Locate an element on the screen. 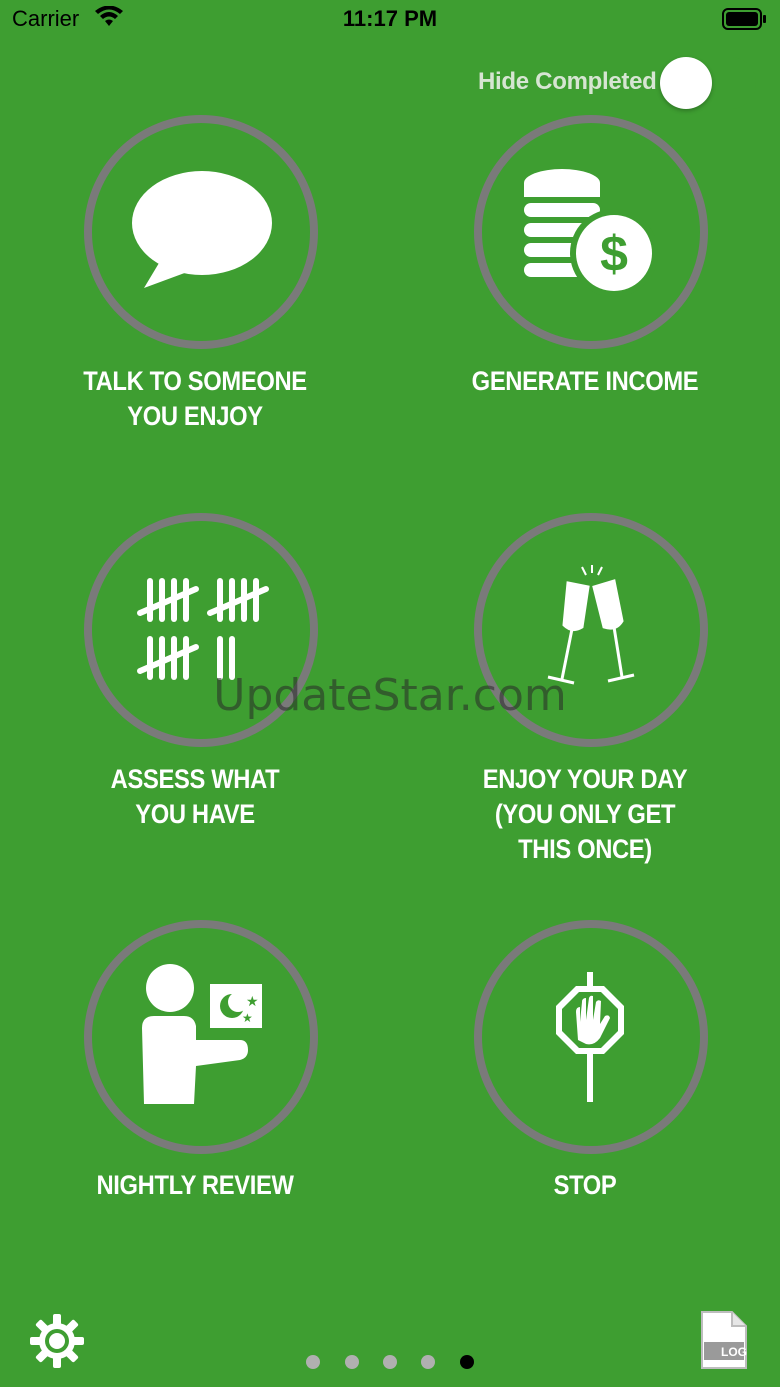  watermark: UpdateStar.com is located at coordinates (390, 695).